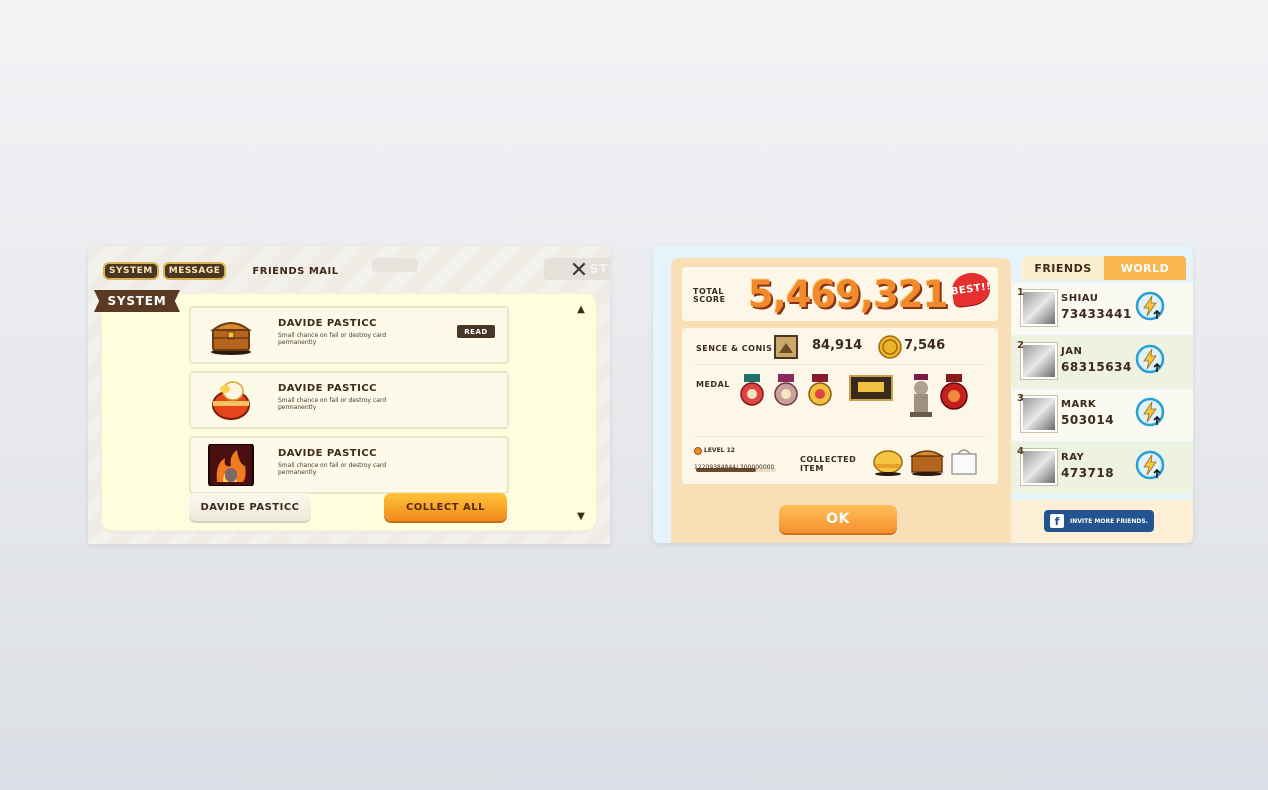  What do you see at coordinates (1096, 367) in the screenshot?
I see `friend-score: 68315634` at bounding box center [1096, 367].